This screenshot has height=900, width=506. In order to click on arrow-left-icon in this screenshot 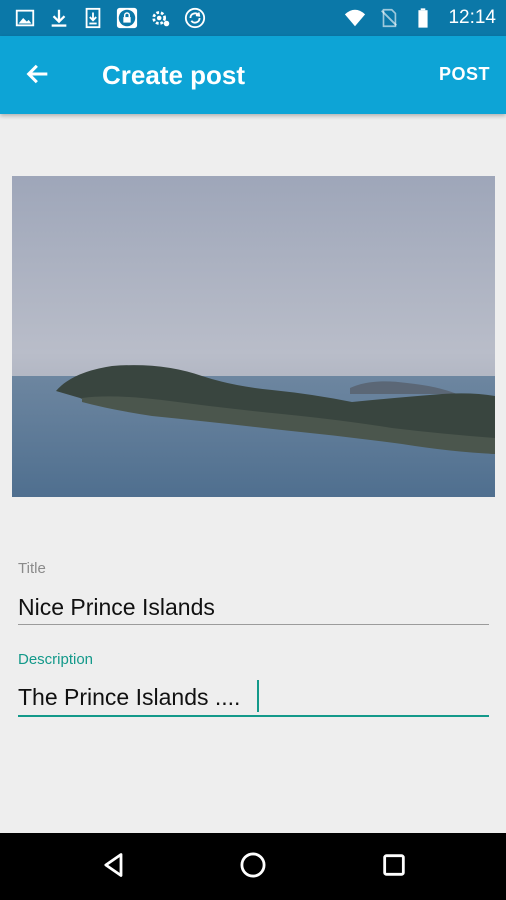, I will do `click(38, 76)`.